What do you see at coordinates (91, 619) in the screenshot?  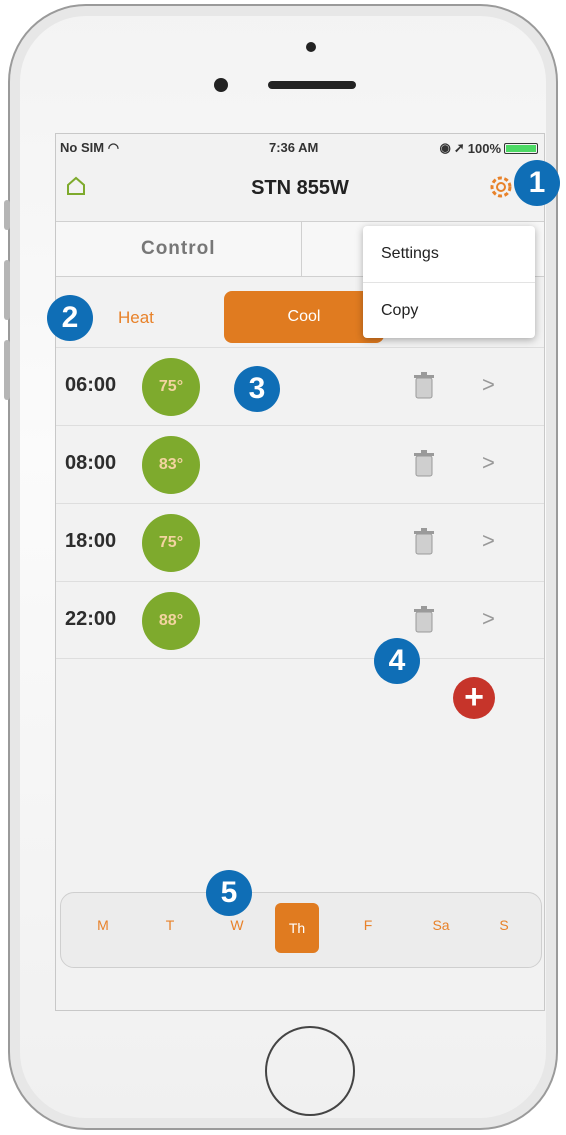 I see `schedule-time: 22:00` at bounding box center [91, 619].